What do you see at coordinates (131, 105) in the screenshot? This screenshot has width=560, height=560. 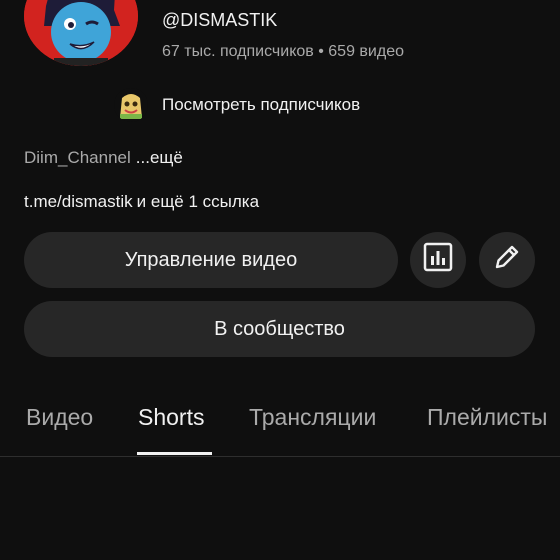 I see `subscriber-avatar-icon` at bounding box center [131, 105].